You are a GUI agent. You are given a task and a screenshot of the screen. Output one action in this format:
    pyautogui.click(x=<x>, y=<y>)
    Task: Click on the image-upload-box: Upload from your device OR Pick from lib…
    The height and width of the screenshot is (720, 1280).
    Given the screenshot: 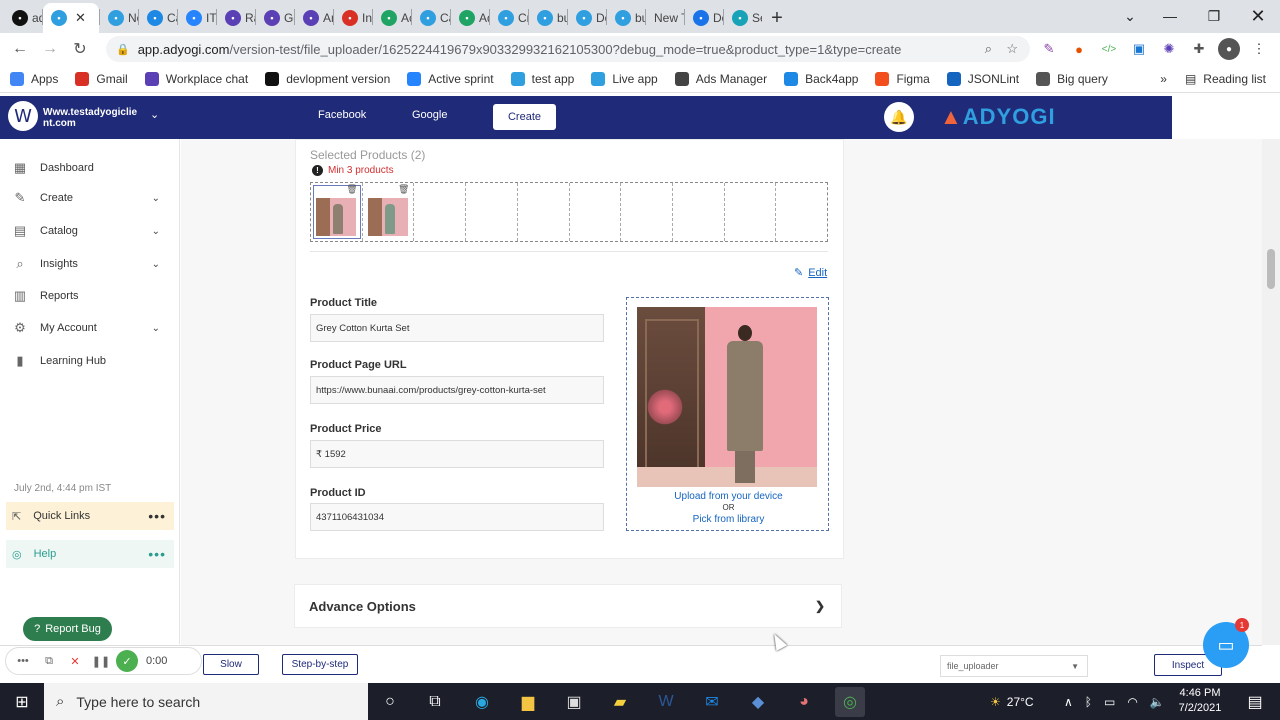 What is the action you would take?
    pyautogui.click(x=727, y=414)
    